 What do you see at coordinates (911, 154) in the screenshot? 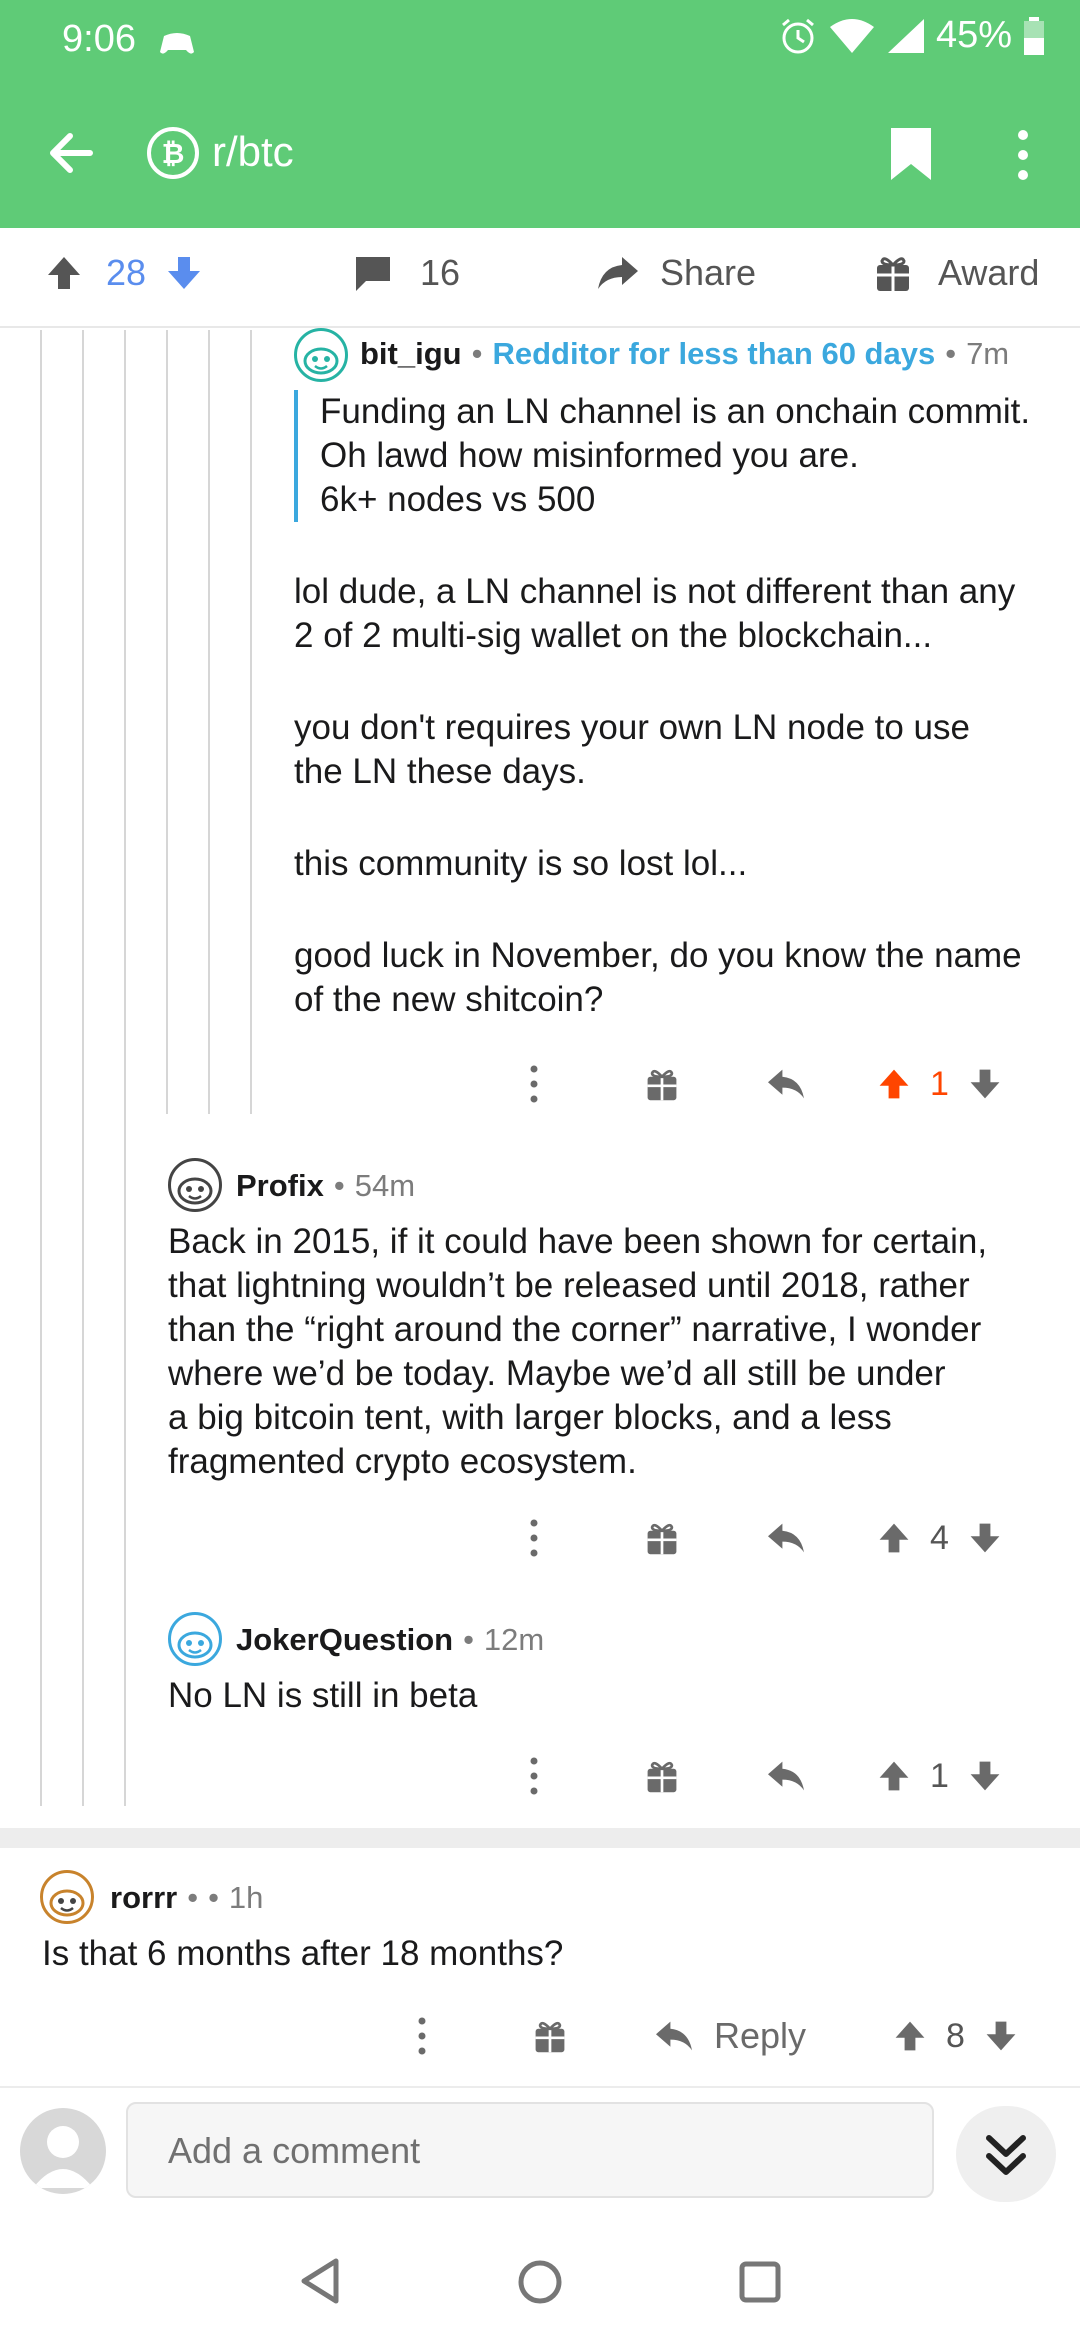
I see `bookmark-icon` at bounding box center [911, 154].